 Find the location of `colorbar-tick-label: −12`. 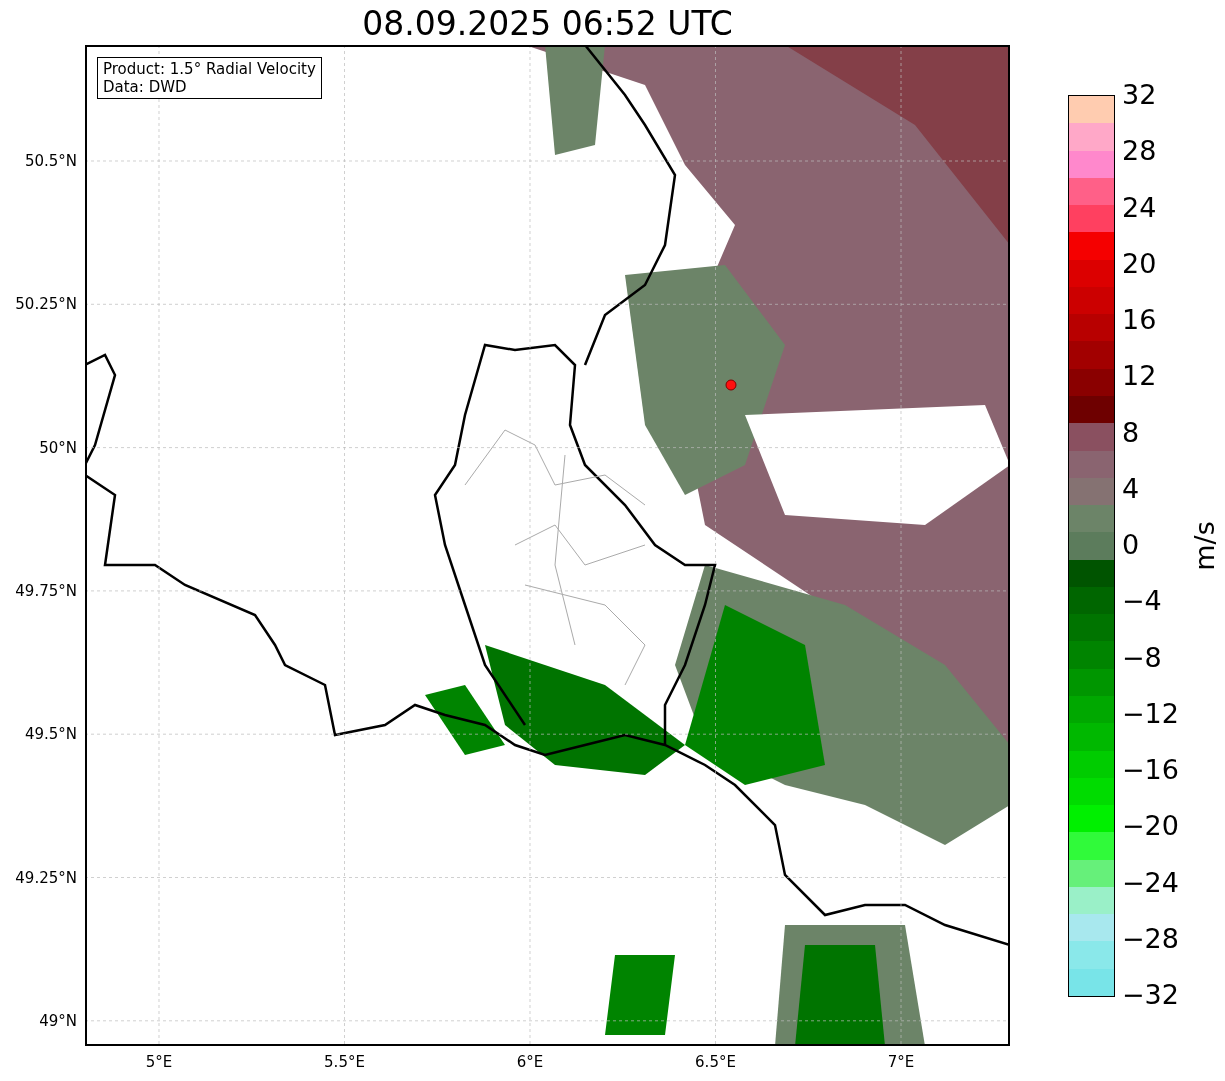

colorbar-tick-label: −12 is located at coordinates (1150, 713).